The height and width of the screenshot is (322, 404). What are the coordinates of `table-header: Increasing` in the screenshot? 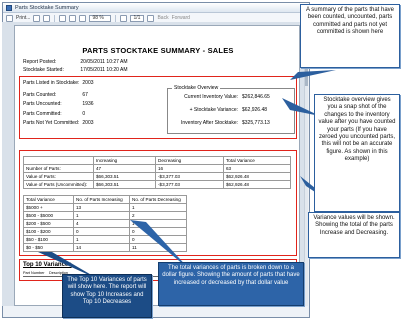 It's located at (124, 160).